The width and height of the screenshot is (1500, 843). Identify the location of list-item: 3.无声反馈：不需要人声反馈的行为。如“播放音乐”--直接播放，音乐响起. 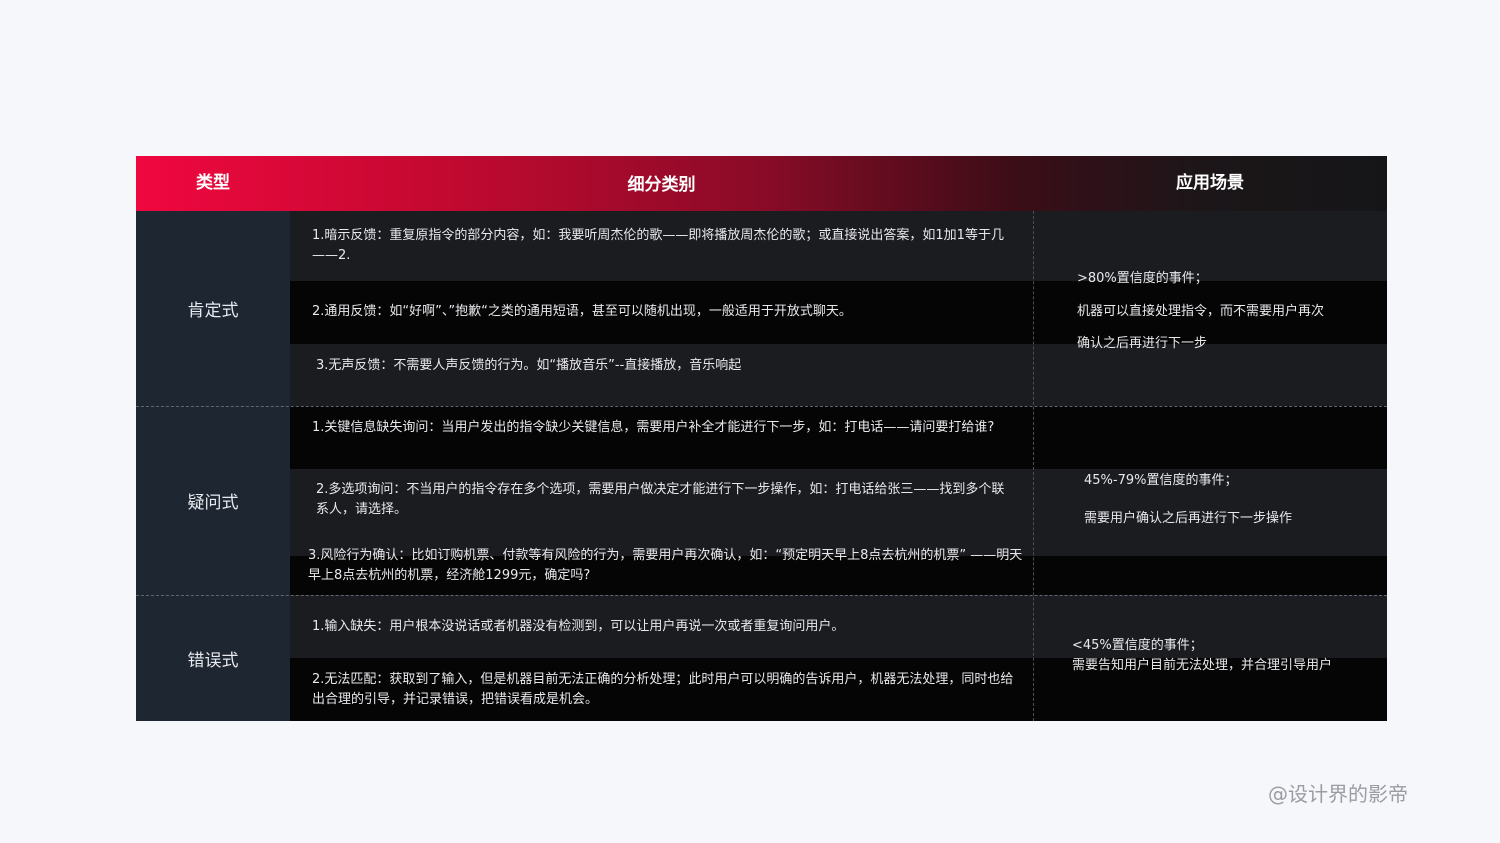
(529, 365).